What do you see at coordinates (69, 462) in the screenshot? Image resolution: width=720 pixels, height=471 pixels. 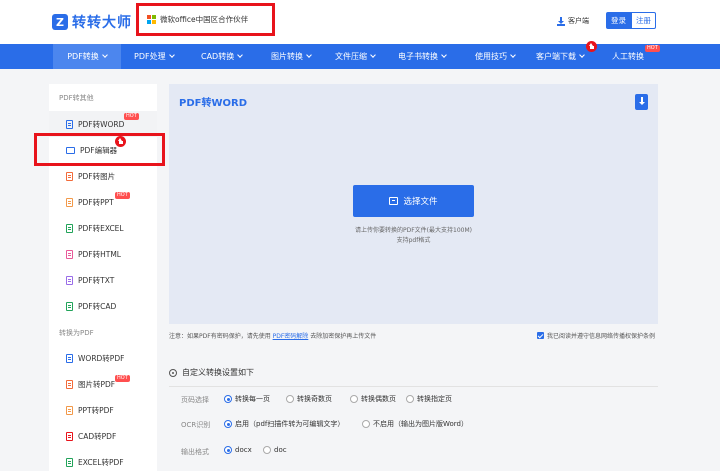 I see `excel-file-icon` at bounding box center [69, 462].